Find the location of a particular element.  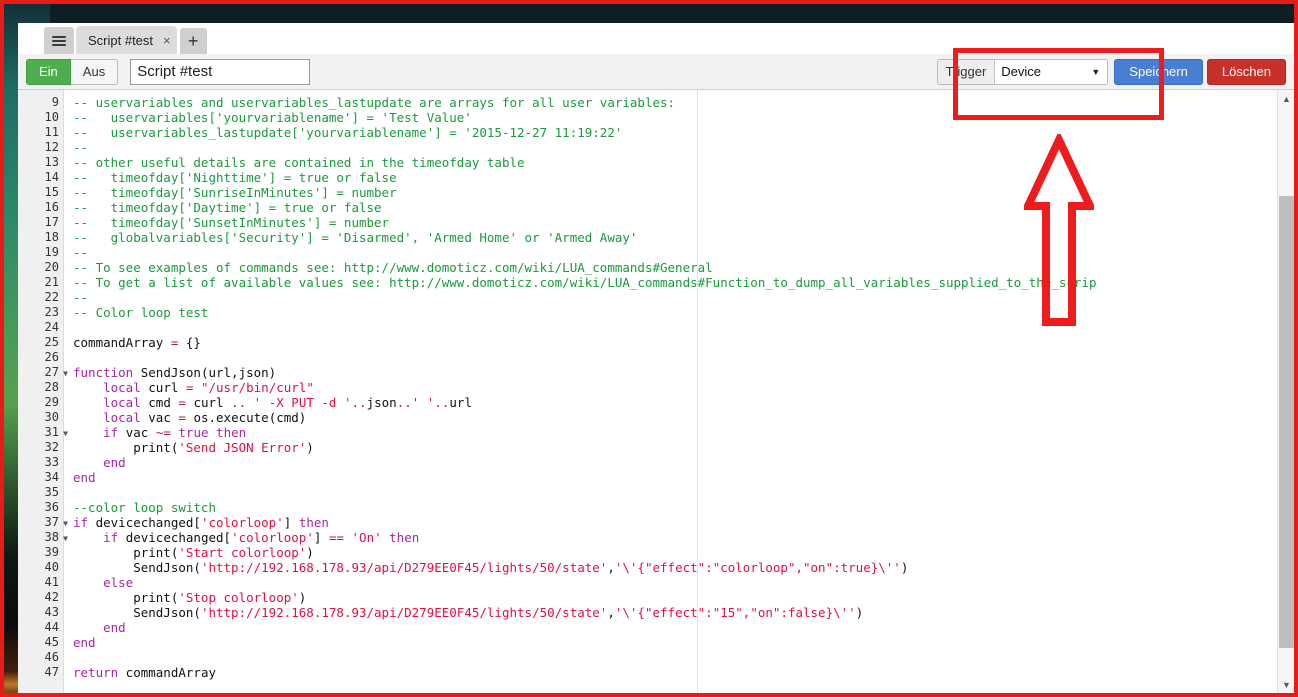

browser-tab-strip: Script #test × + is located at coordinates (656, 38).